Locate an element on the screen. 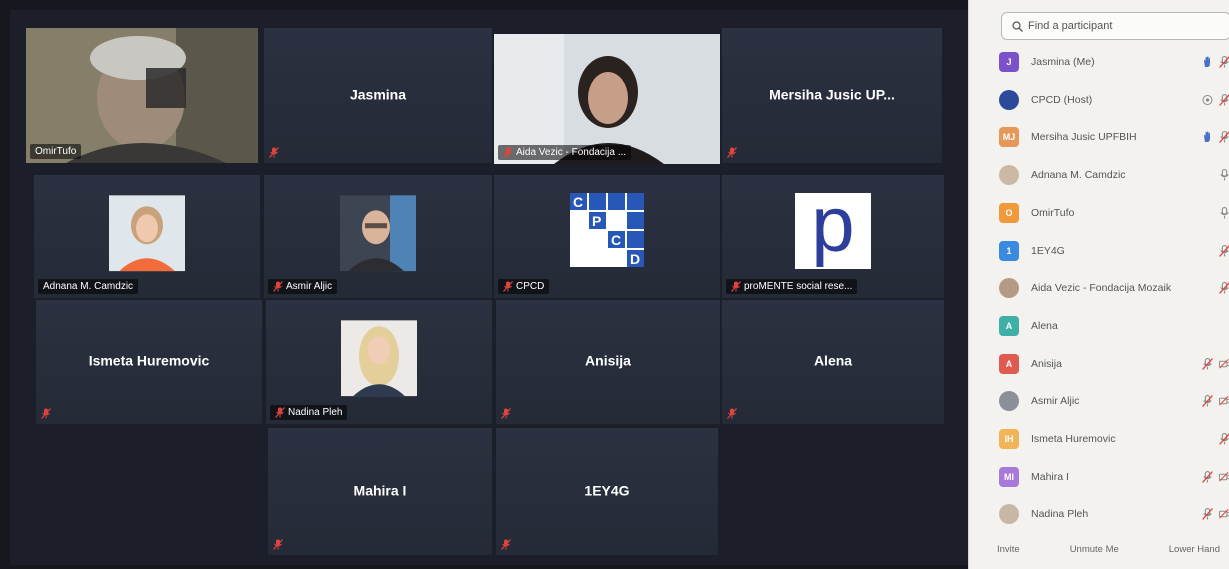 The image size is (1229, 569). video-tile-asmir-aljic: Asmir Aljic is located at coordinates (378, 236).